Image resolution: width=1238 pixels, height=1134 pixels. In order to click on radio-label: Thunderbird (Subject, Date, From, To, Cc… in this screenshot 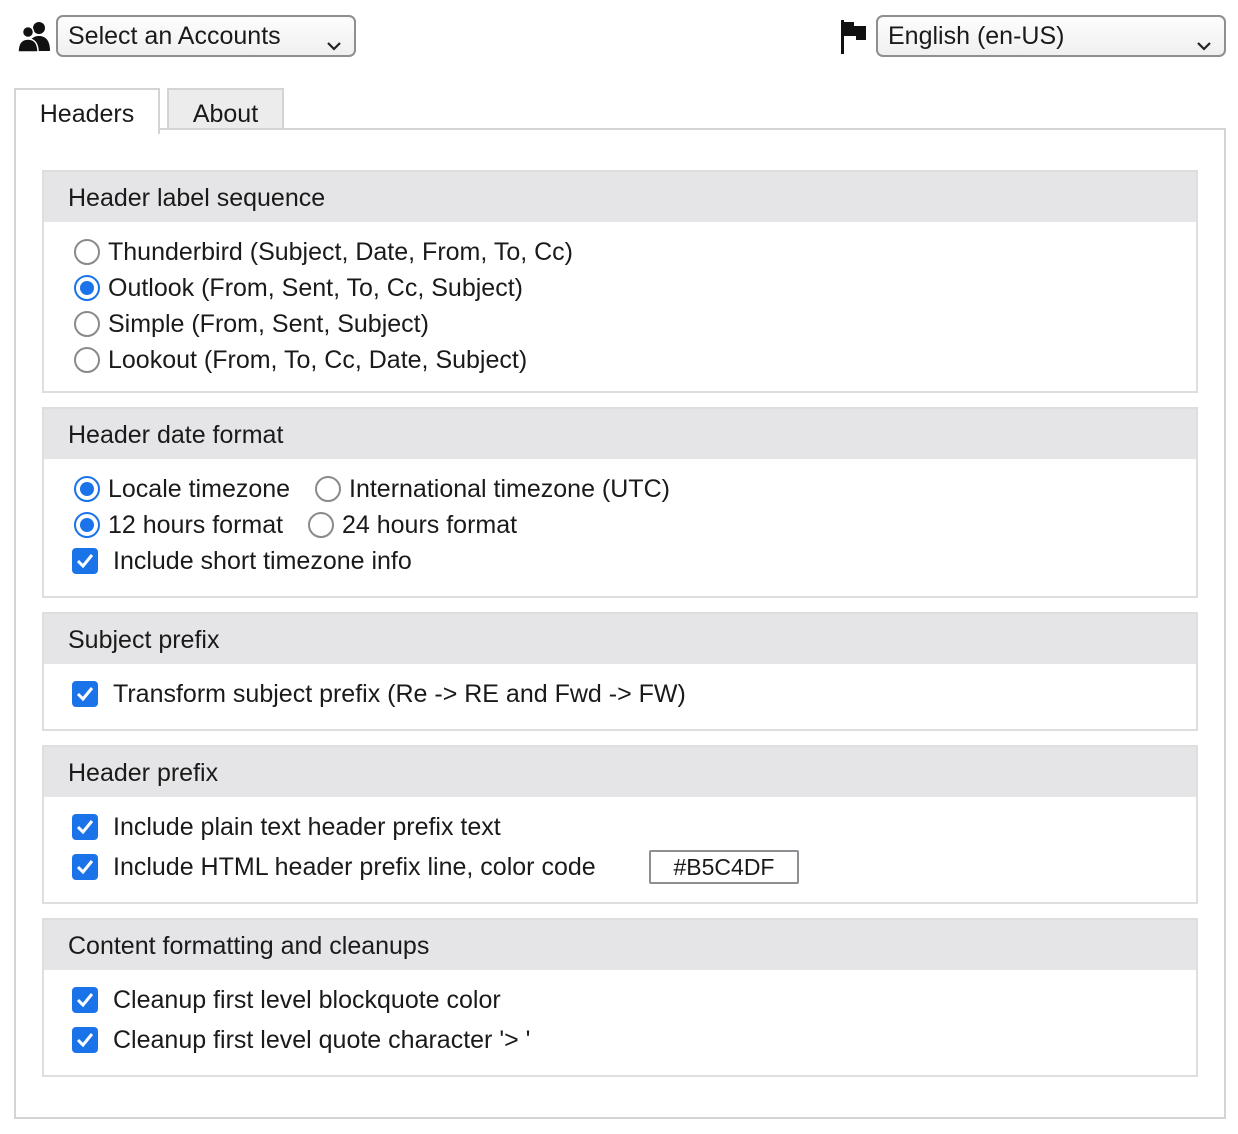, I will do `click(340, 252)`.